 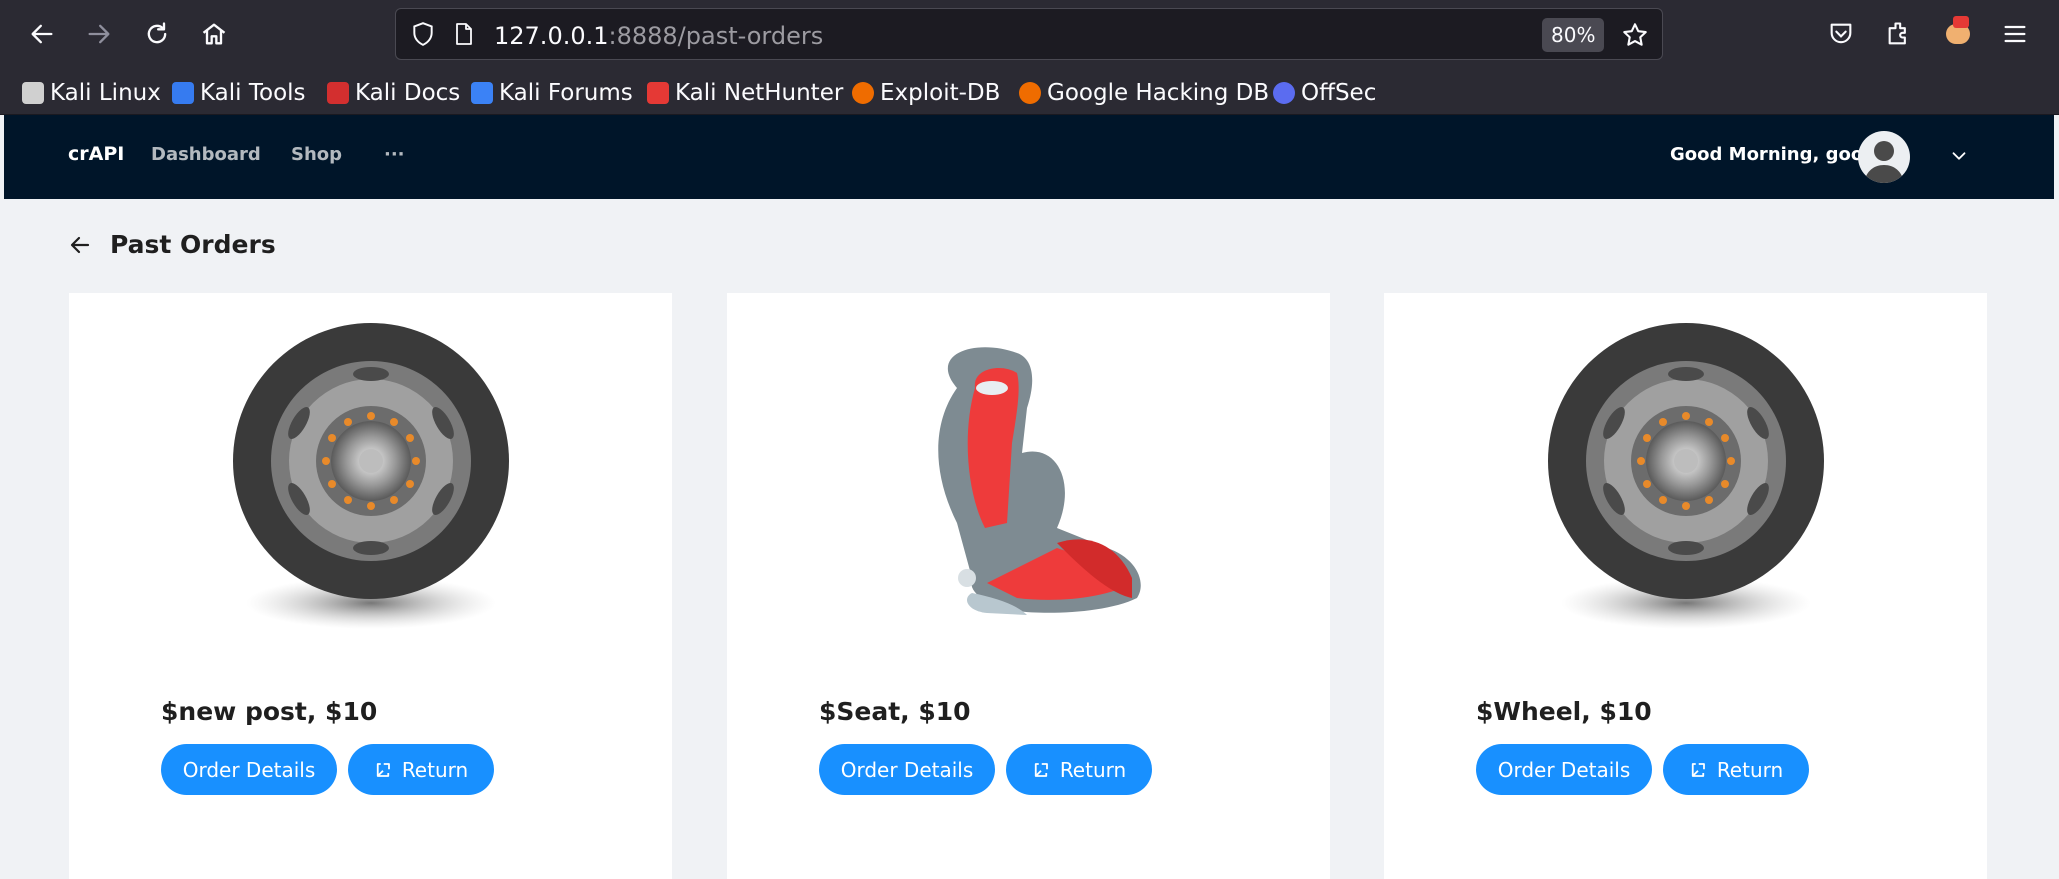 What do you see at coordinates (759, 93) in the screenshot?
I see `bookmark-label: Kali NetHunter` at bounding box center [759, 93].